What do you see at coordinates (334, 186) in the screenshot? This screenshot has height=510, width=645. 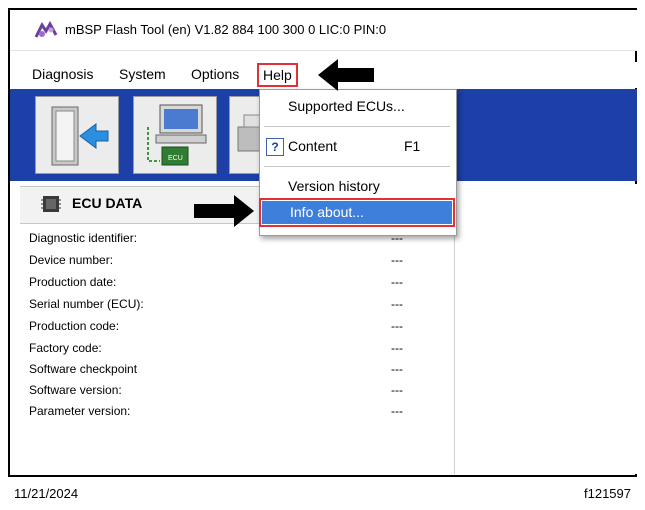 I see `menu-item-label: Version history` at bounding box center [334, 186].